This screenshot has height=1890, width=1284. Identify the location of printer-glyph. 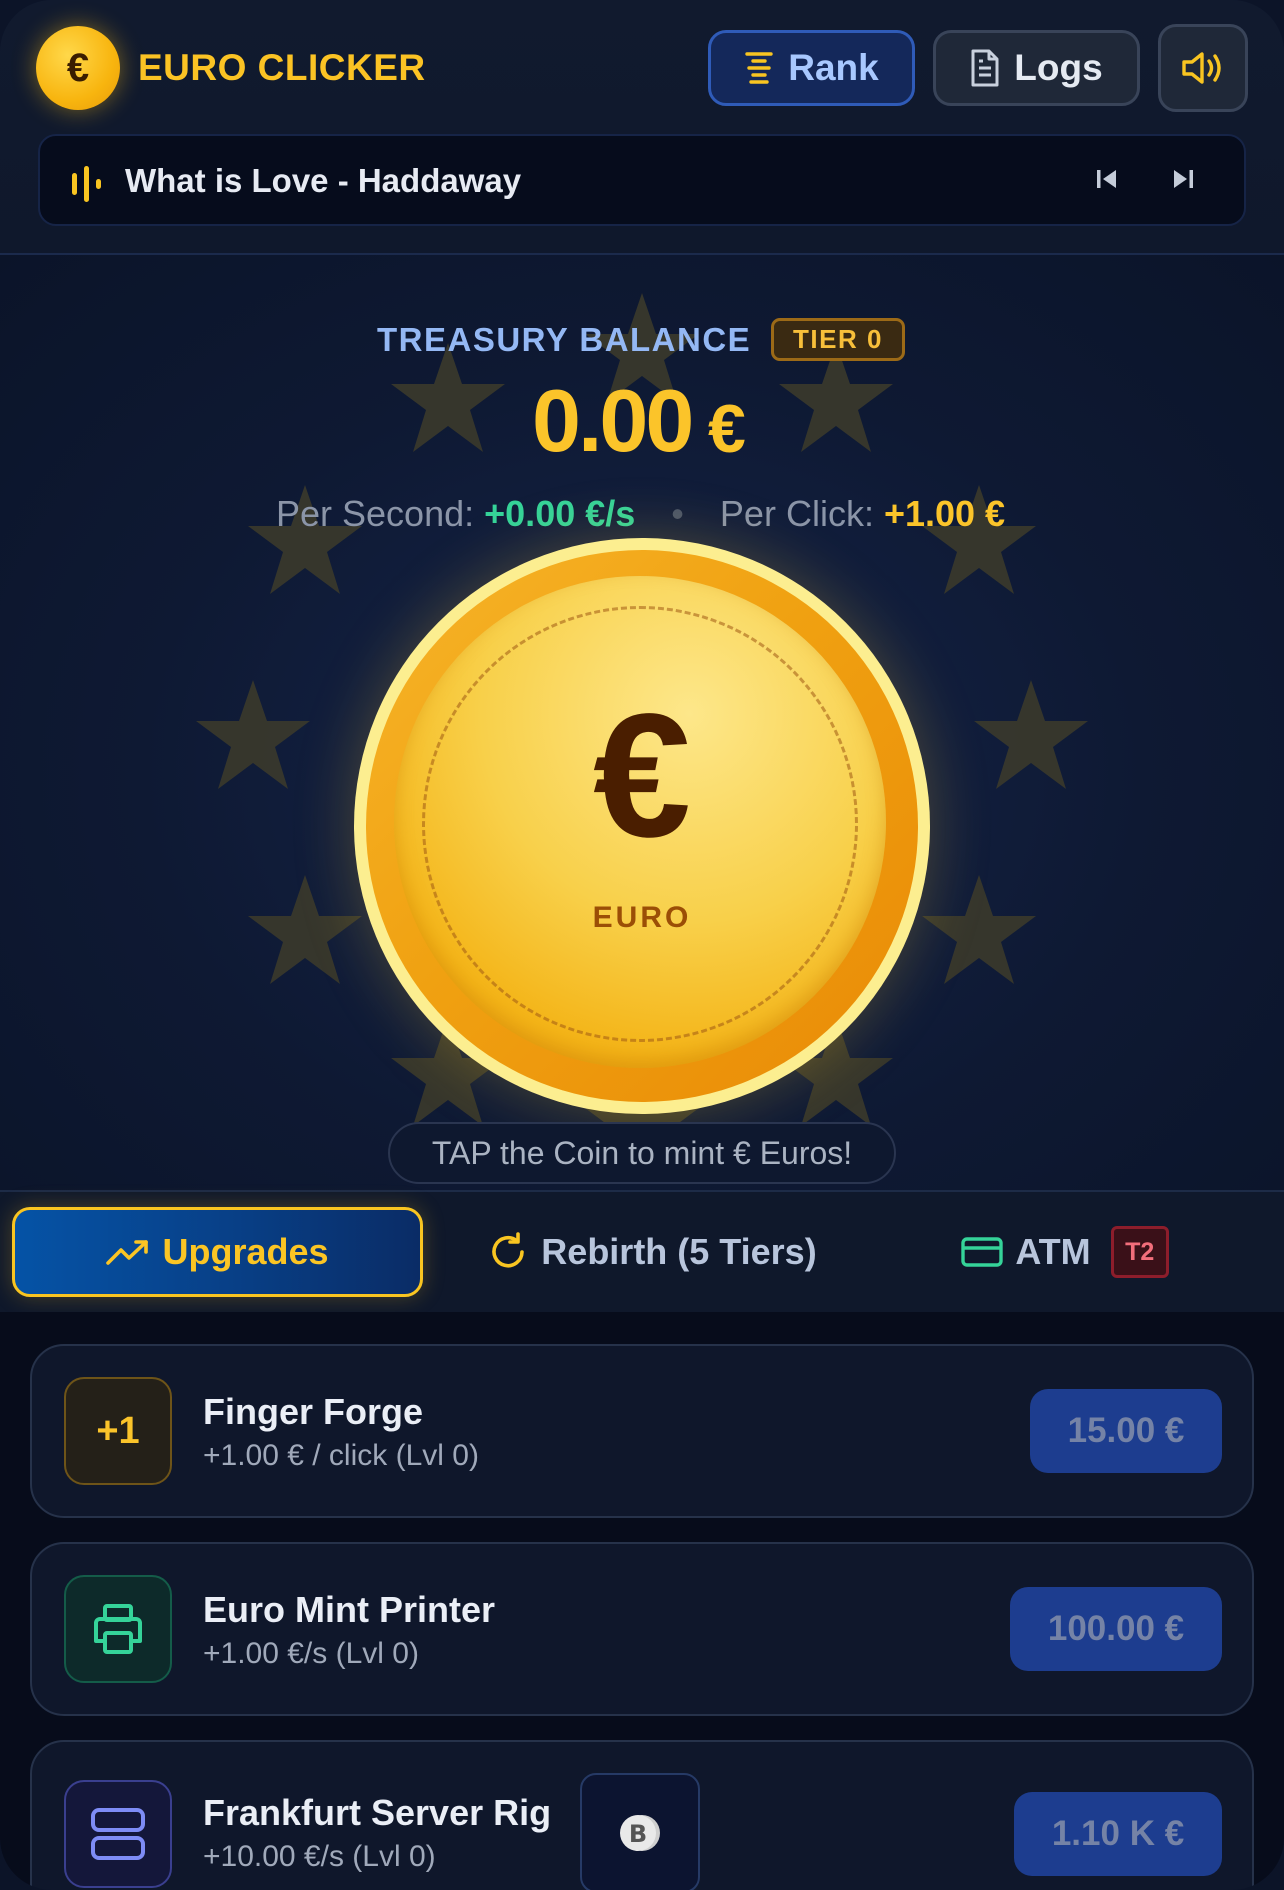
(118, 1629).